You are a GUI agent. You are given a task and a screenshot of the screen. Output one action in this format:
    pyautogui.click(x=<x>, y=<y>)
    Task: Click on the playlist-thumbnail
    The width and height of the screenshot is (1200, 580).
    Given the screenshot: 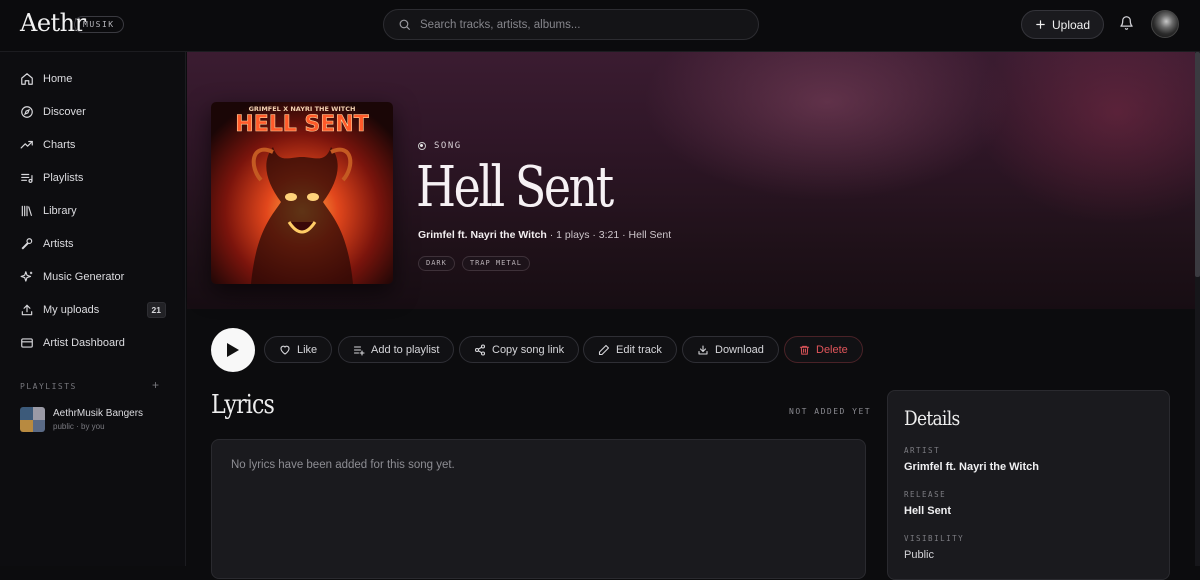 What is the action you would take?
    pyautogui.click(x=32, y=419)
    